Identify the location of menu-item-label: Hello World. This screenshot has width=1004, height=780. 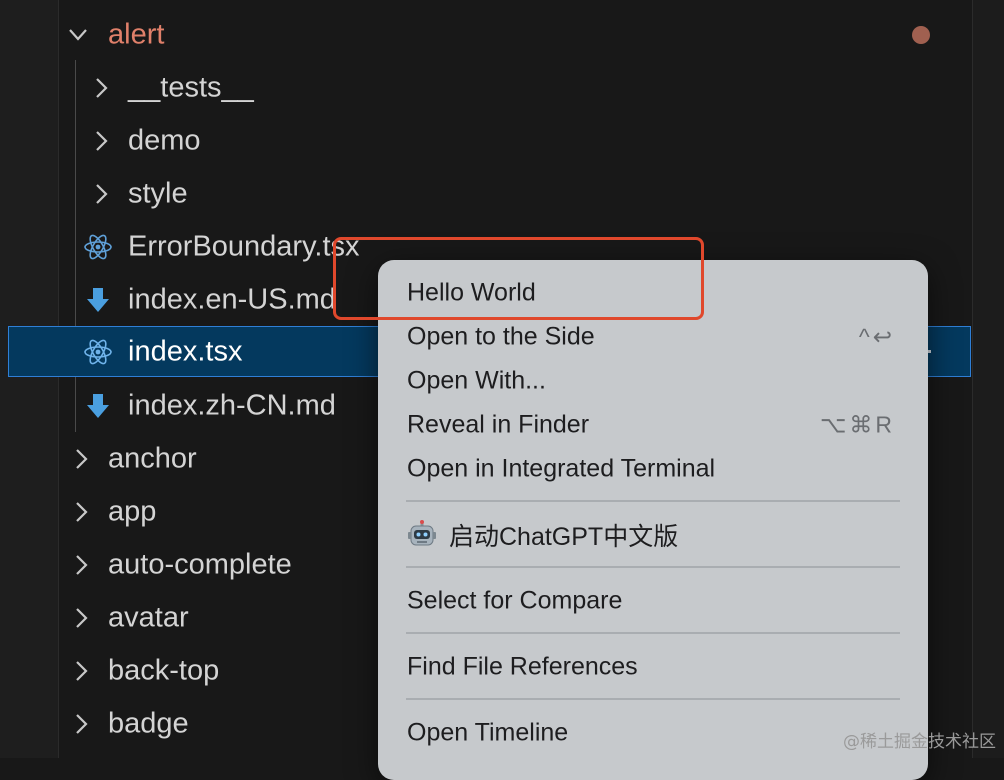
(471, 292).